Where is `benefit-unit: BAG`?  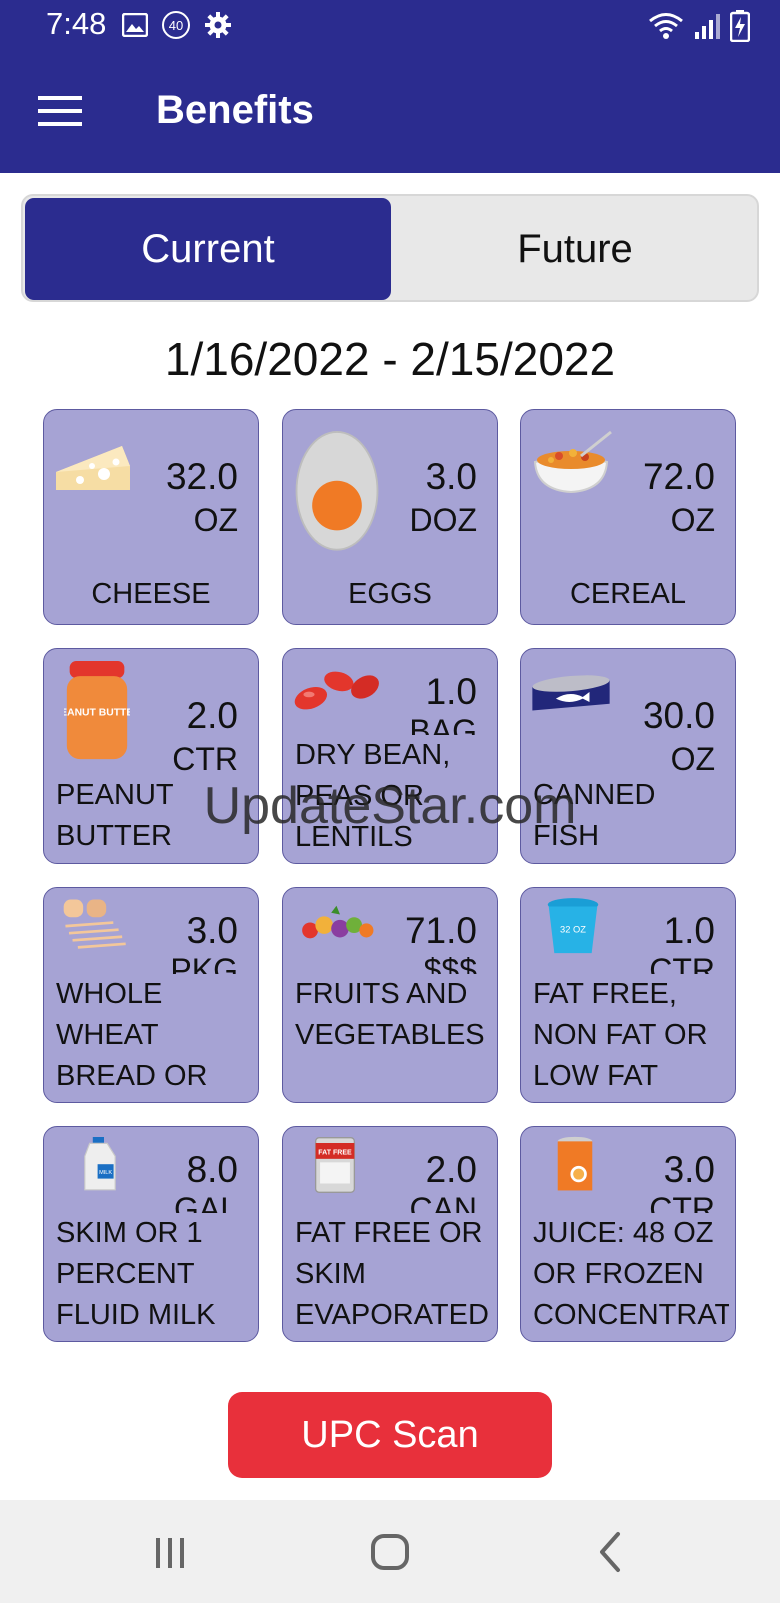
benefit-unit: BAG is located at coordinates (443, 725).